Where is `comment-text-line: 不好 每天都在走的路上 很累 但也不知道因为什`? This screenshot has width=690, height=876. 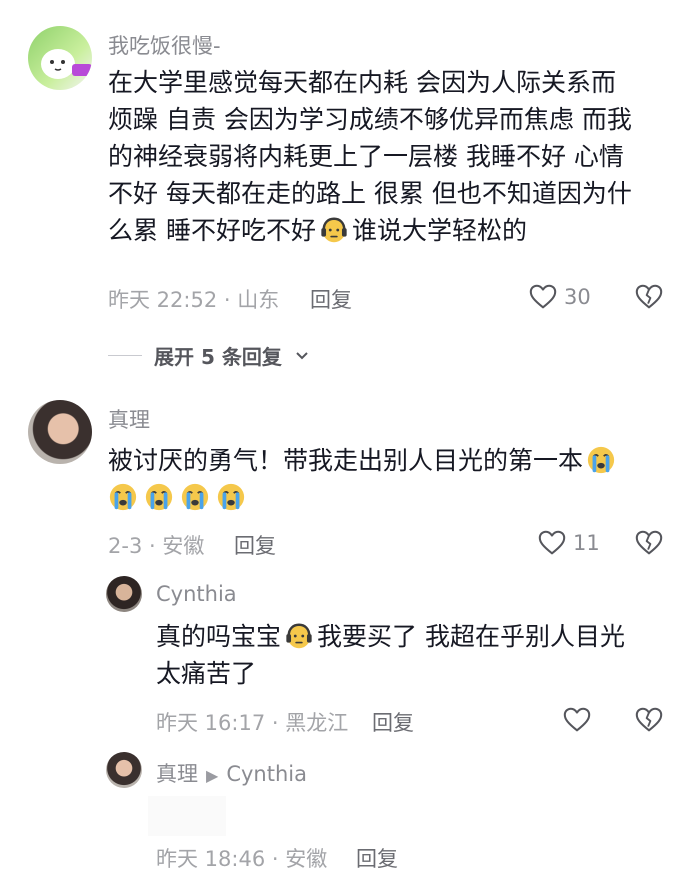
comment-text-line: 不好 每天都在走的路上 很累 但也不知道因为什 is located at coordinates (370, 193).